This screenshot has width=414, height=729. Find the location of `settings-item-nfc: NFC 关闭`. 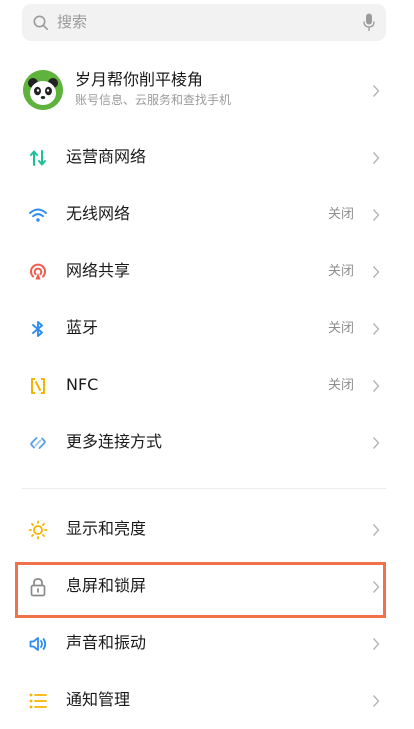

settings-item-nfc: NFC 关闭 is located at coordinates (207, 386).